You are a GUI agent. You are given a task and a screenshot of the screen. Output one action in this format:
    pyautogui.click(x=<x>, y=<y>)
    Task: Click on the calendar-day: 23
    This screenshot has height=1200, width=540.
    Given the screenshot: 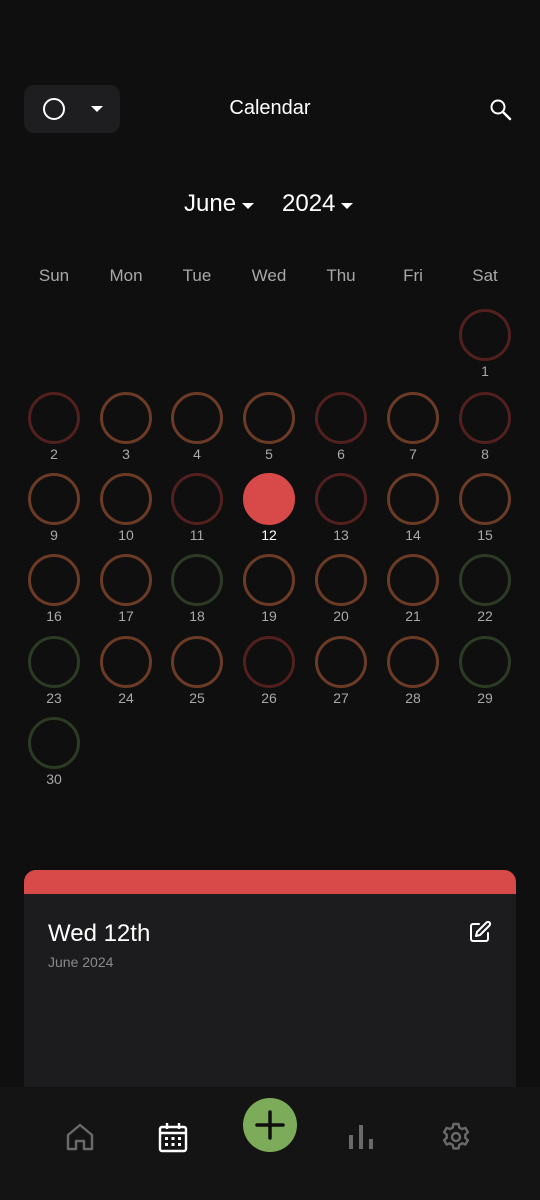 What is the action you would take?
    pyautogui.click(x=54, y=676)
    